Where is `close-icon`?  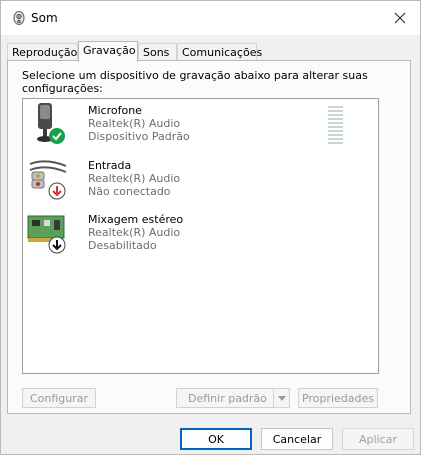 close-icon is located at coordinates (400, 18).